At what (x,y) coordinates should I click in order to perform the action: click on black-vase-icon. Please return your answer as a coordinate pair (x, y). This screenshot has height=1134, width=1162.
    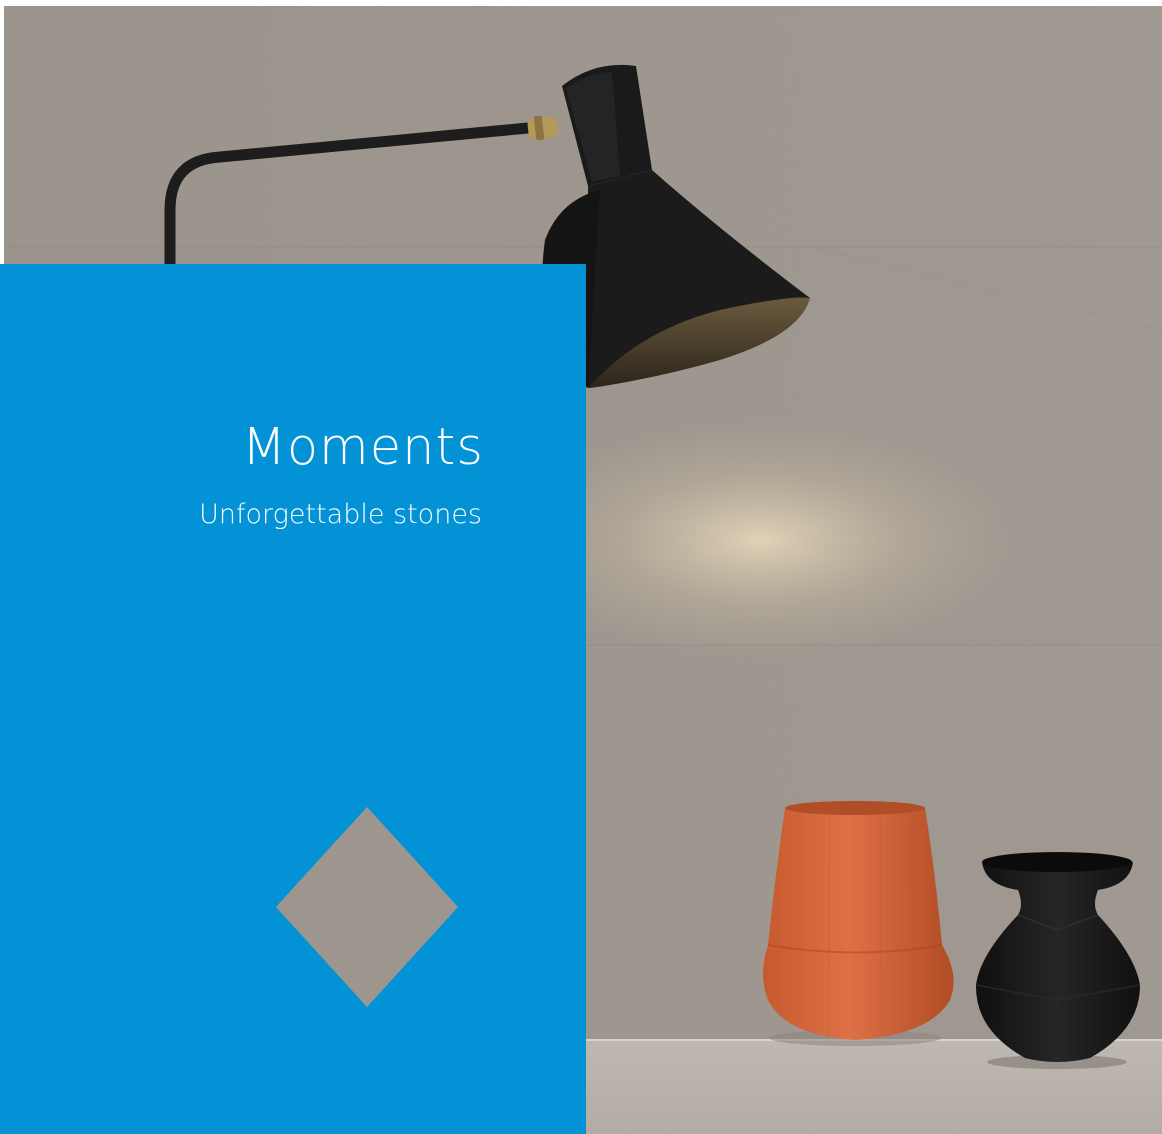
    Looking at the image, I should click on (1058, 960).